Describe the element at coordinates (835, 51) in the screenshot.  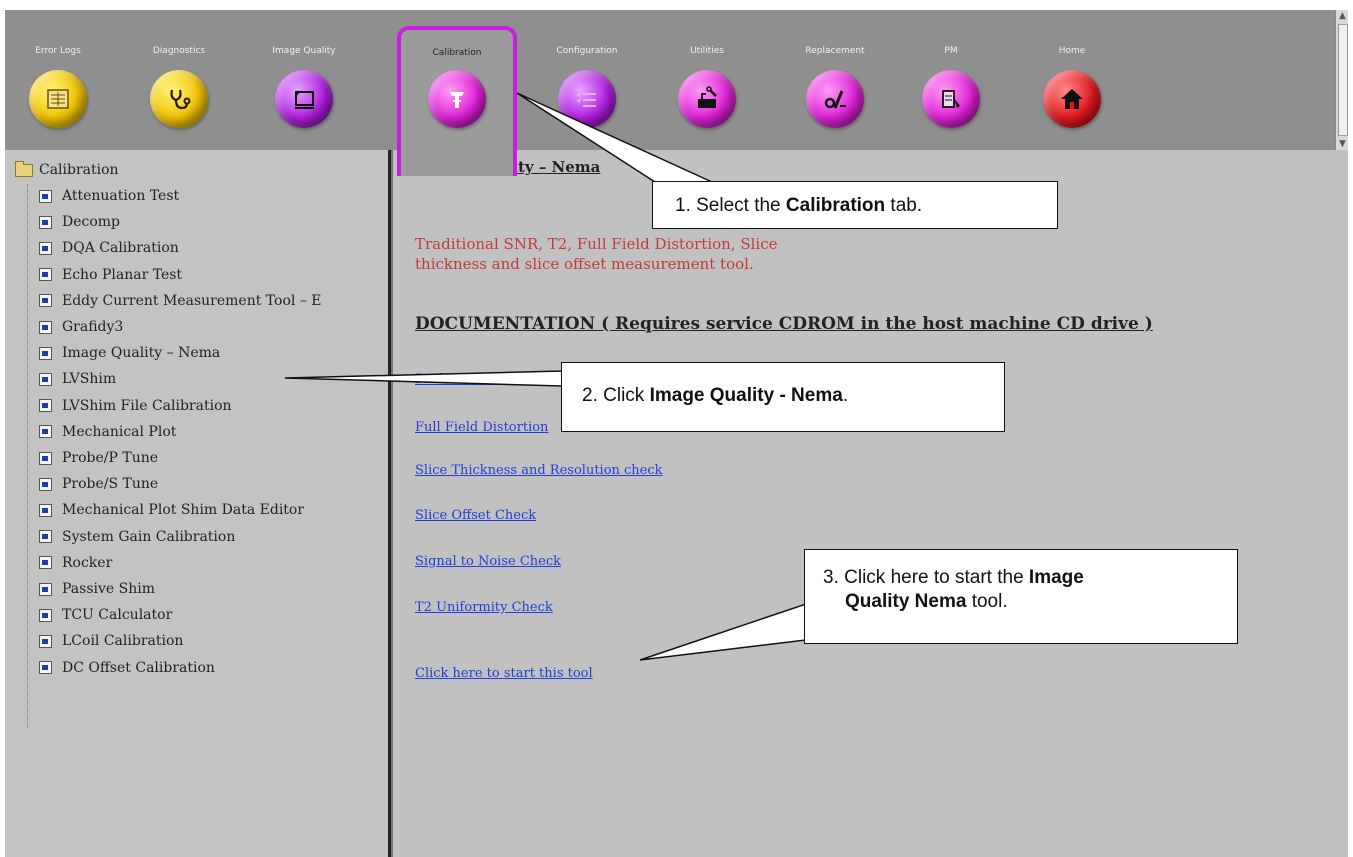
I see `tab-label: Replacement` at that location.